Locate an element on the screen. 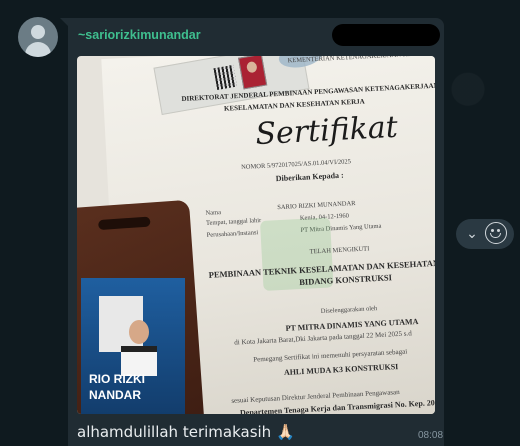  chevron-down-icon: ⌄ is located at coordinates (472, 233).